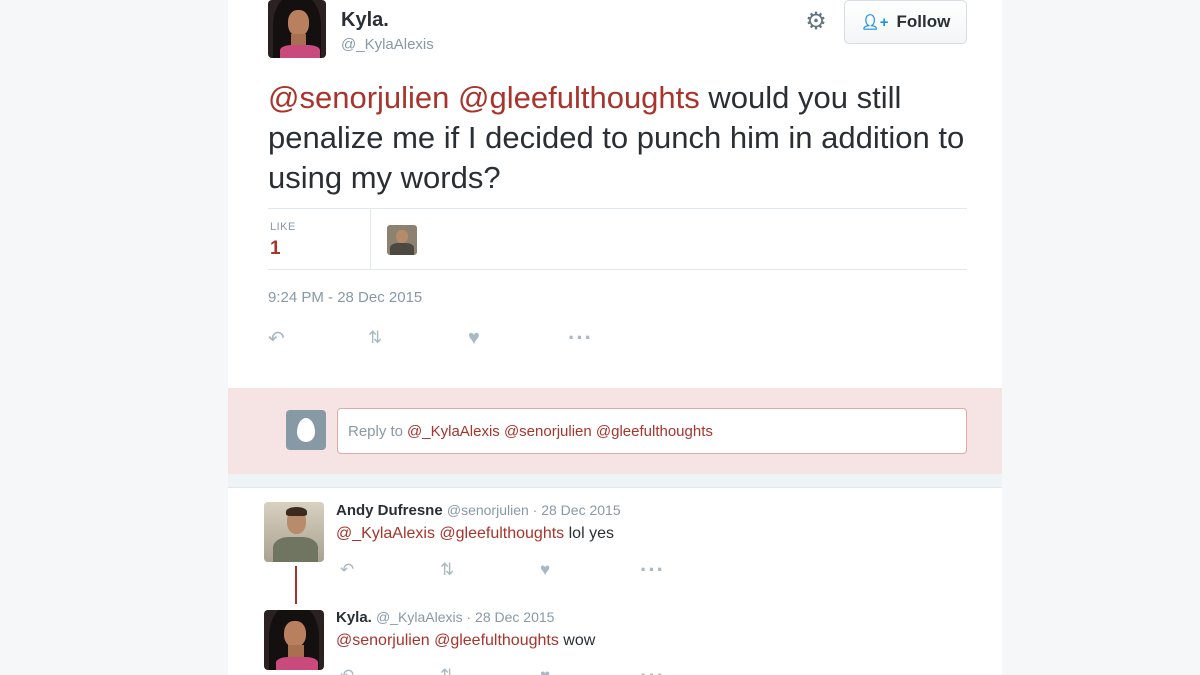 The width and height of the screenshot is (1200, 675). I want to click on follow-user-icon: 👤︎+, so click(874, 22).